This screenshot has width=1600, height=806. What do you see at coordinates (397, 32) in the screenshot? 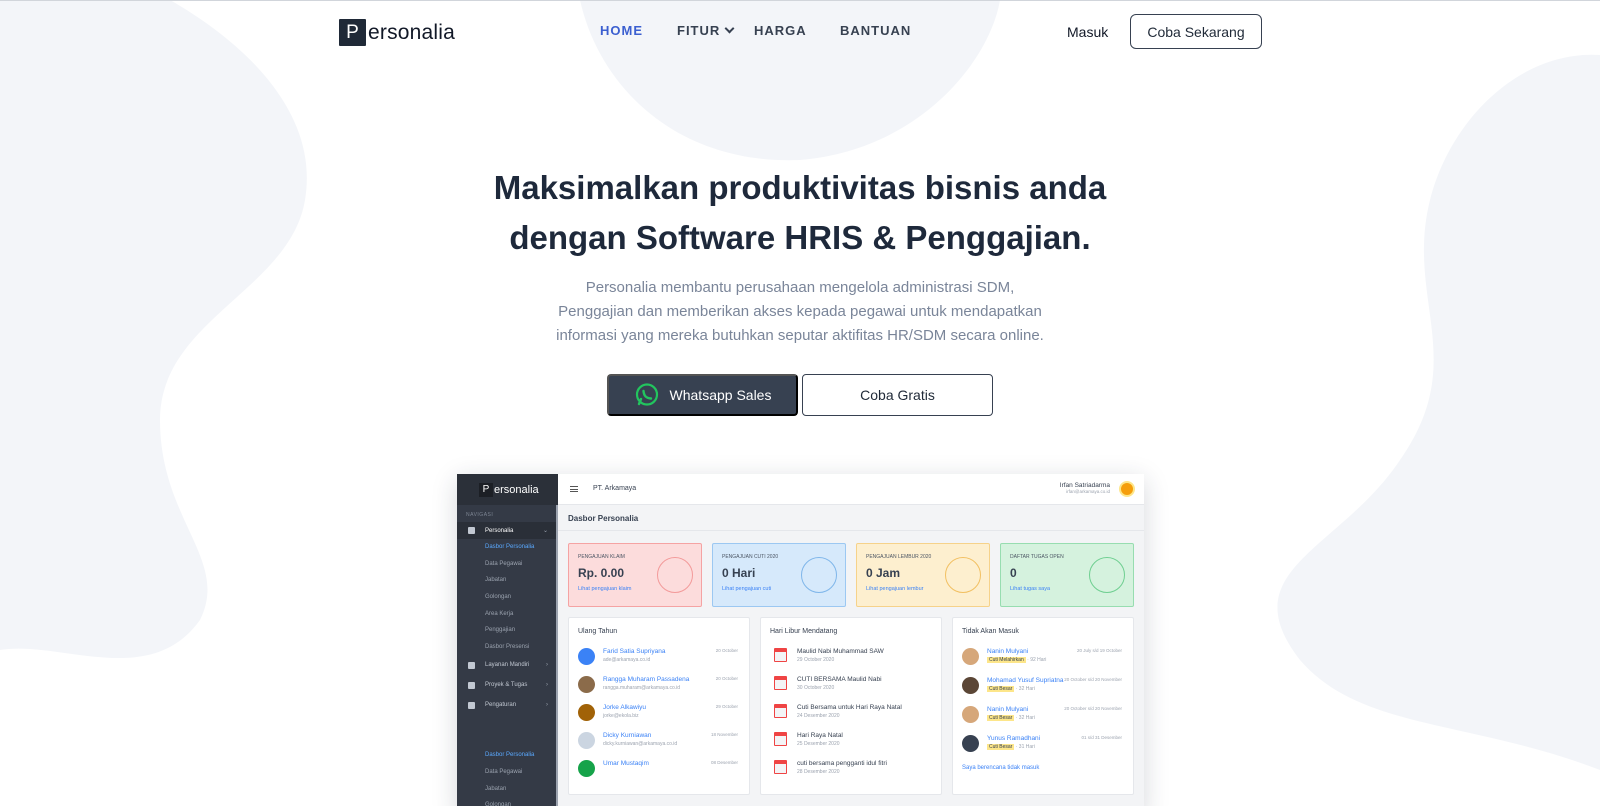
I see `brand-logo: P ersonalia` at bounding box center [397, 32].